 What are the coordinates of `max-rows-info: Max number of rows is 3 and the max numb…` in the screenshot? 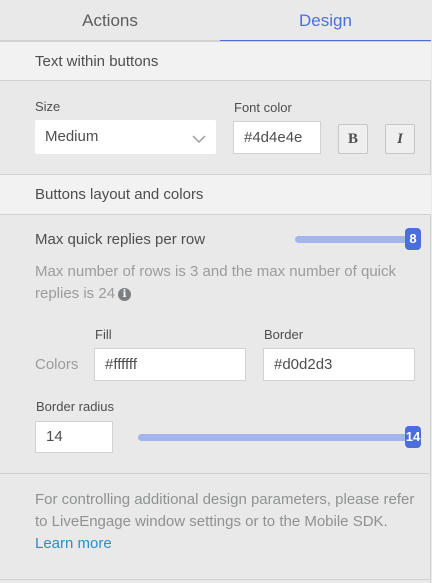 It's located at (225, 283).